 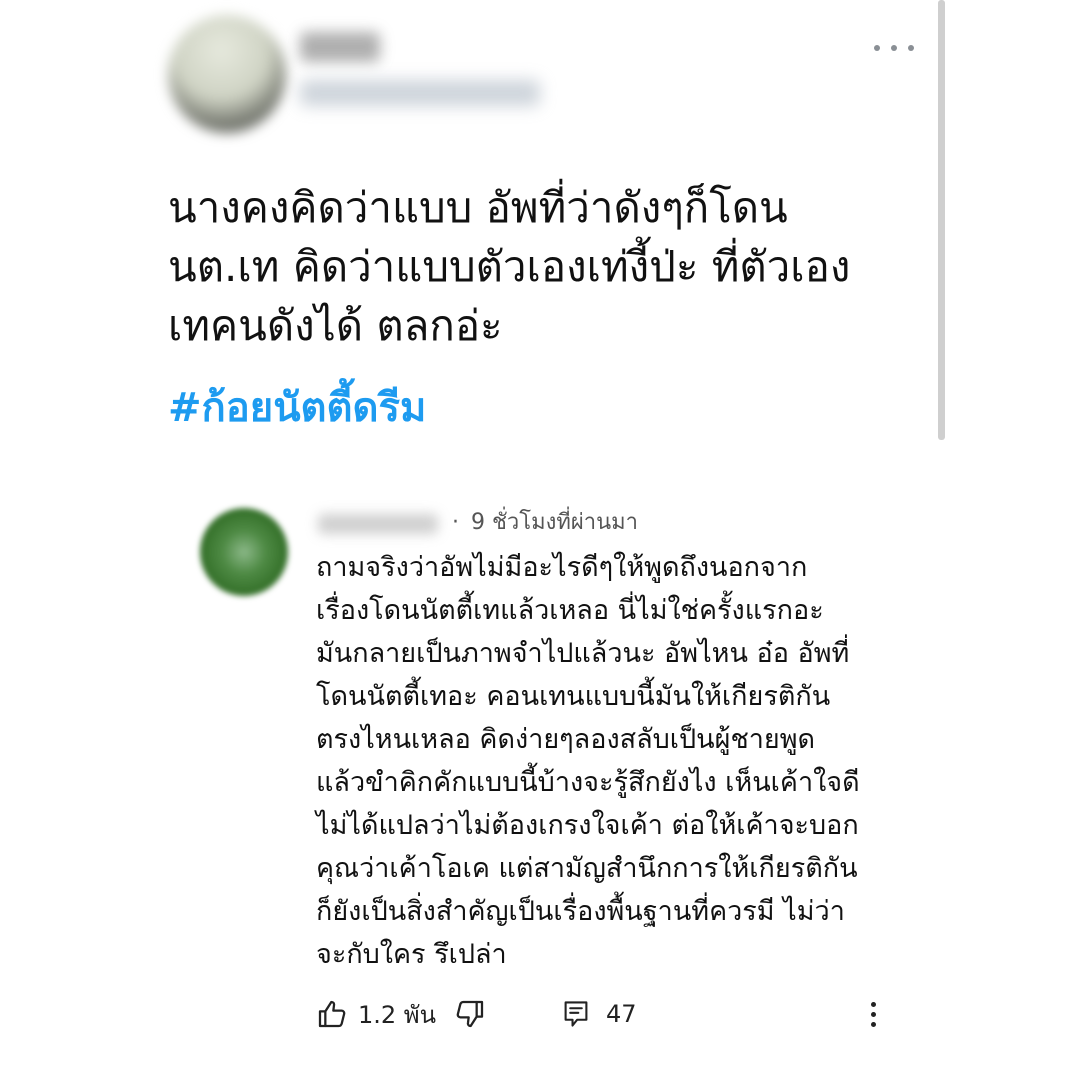 What do you see at coordinates (244, 552) in the screenshot?
I see `comment-avatar-blurred` at bounding box center [244, 552].